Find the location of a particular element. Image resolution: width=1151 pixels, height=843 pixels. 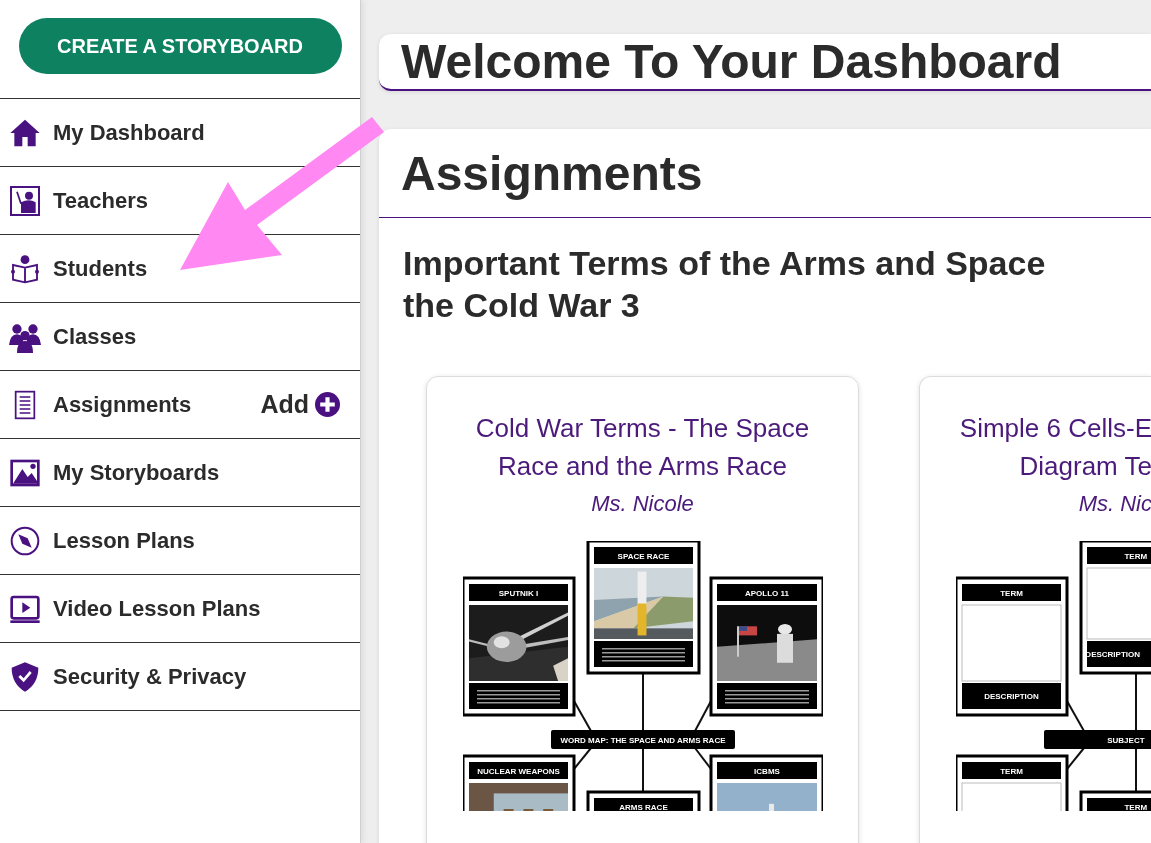

nav-item: Classes is located at coordinates (95, 336).